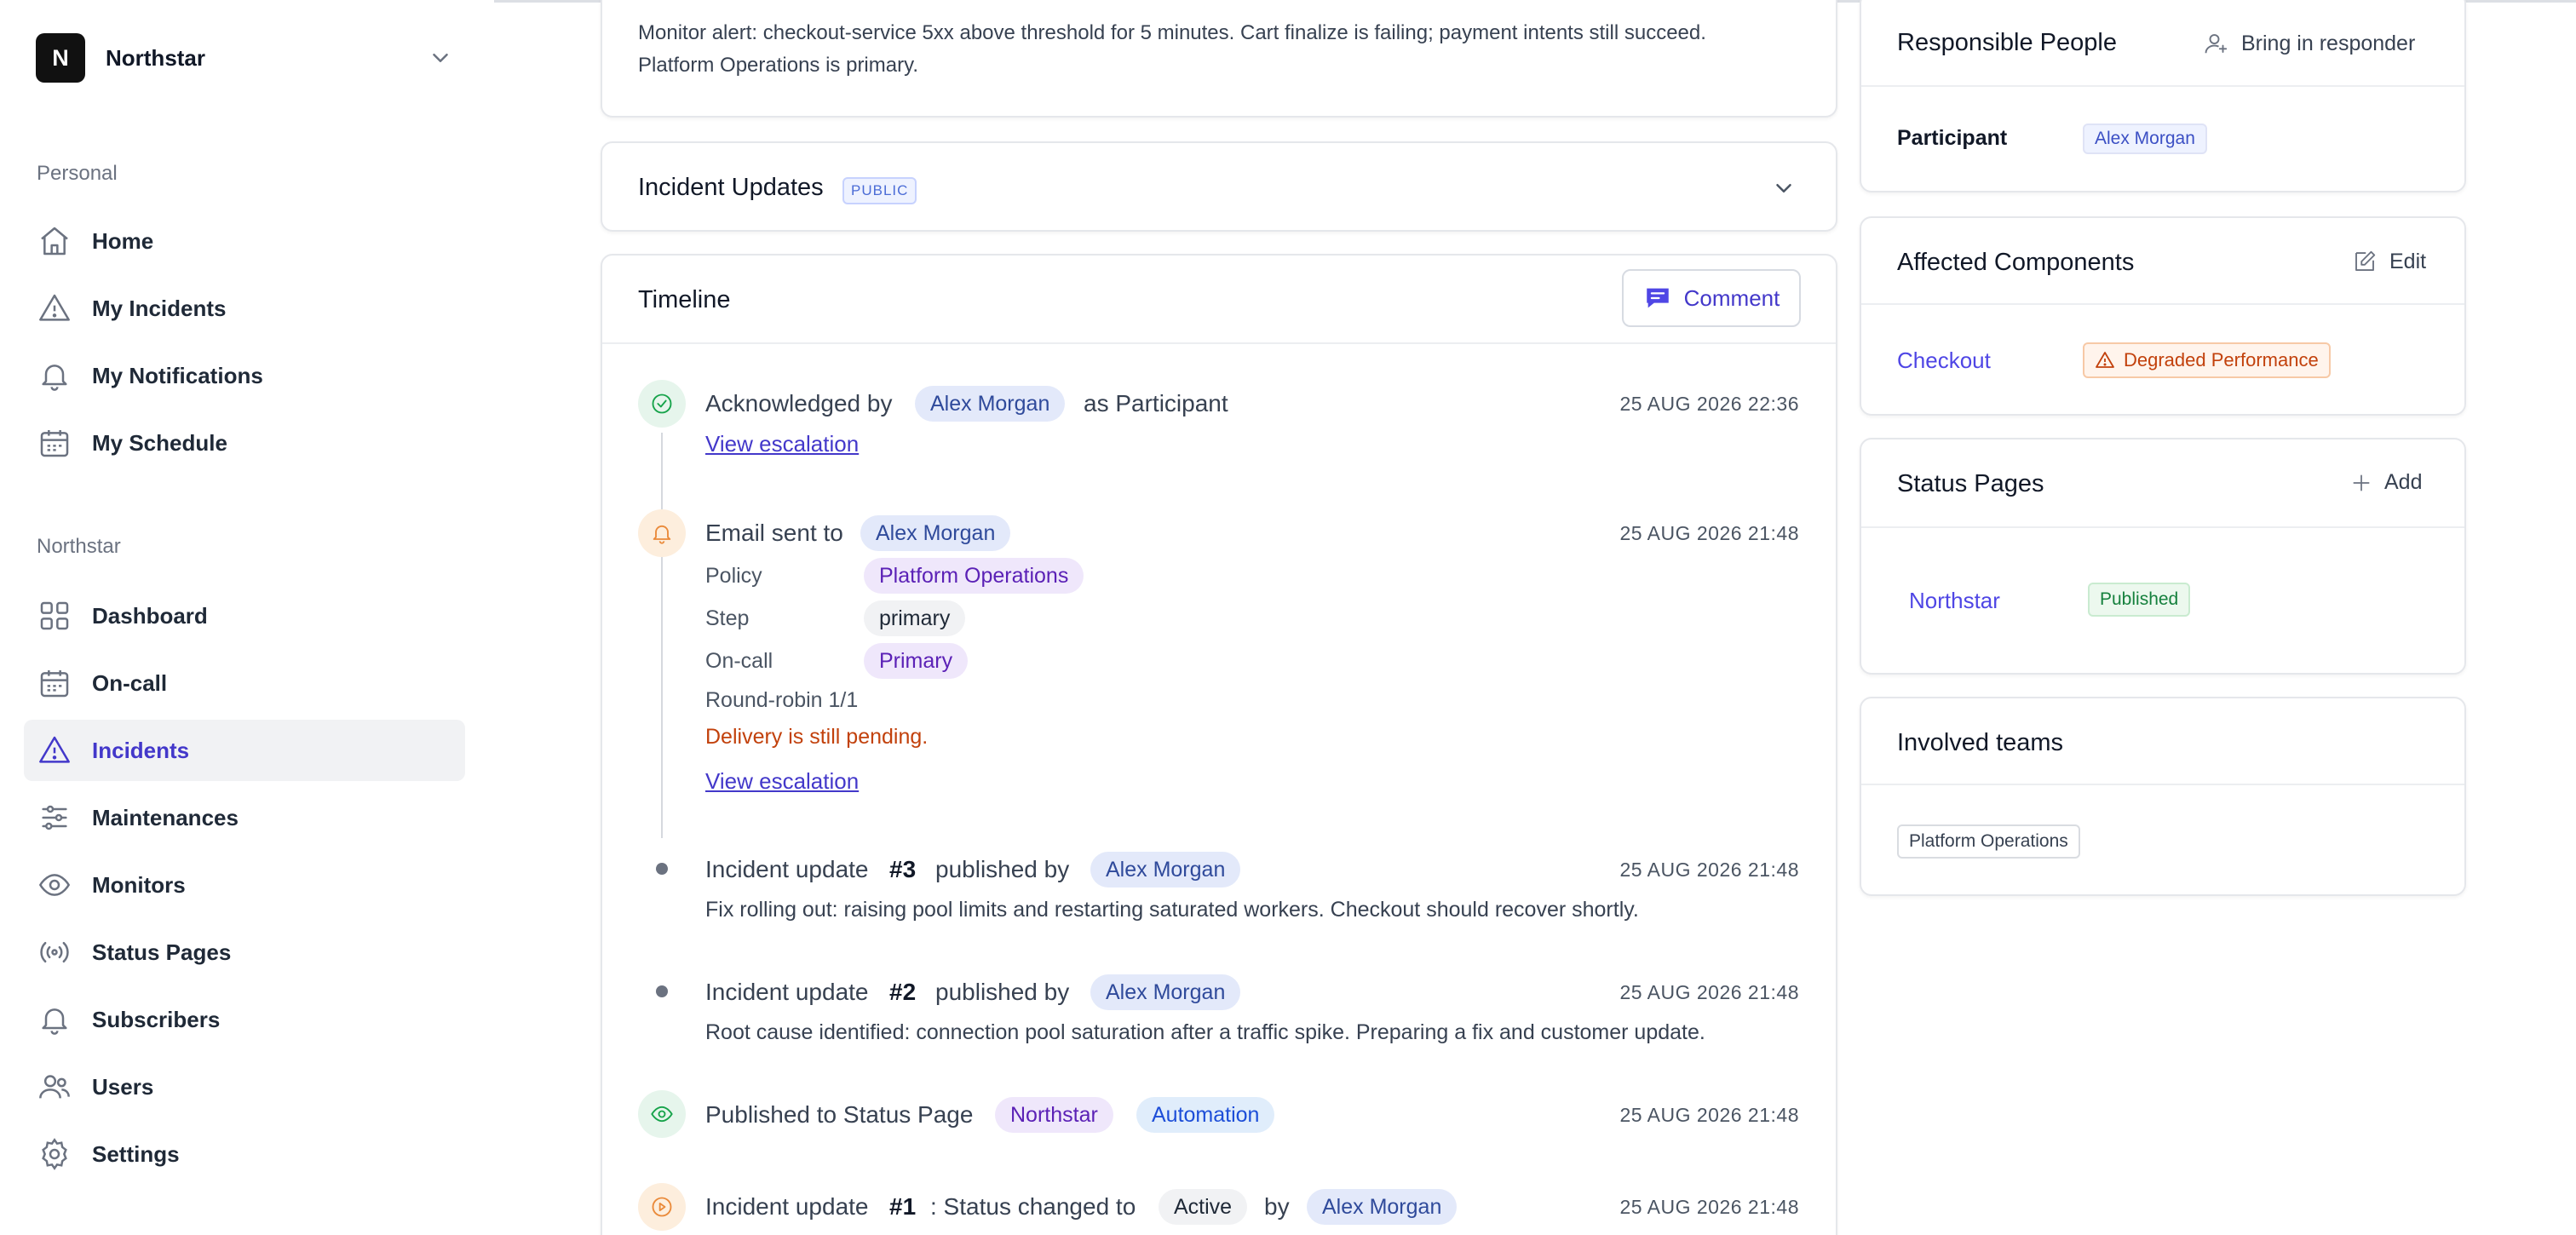 This screenshot has width=2576, height=1235. I want to click on update2-number: #2, so click(903, 992).